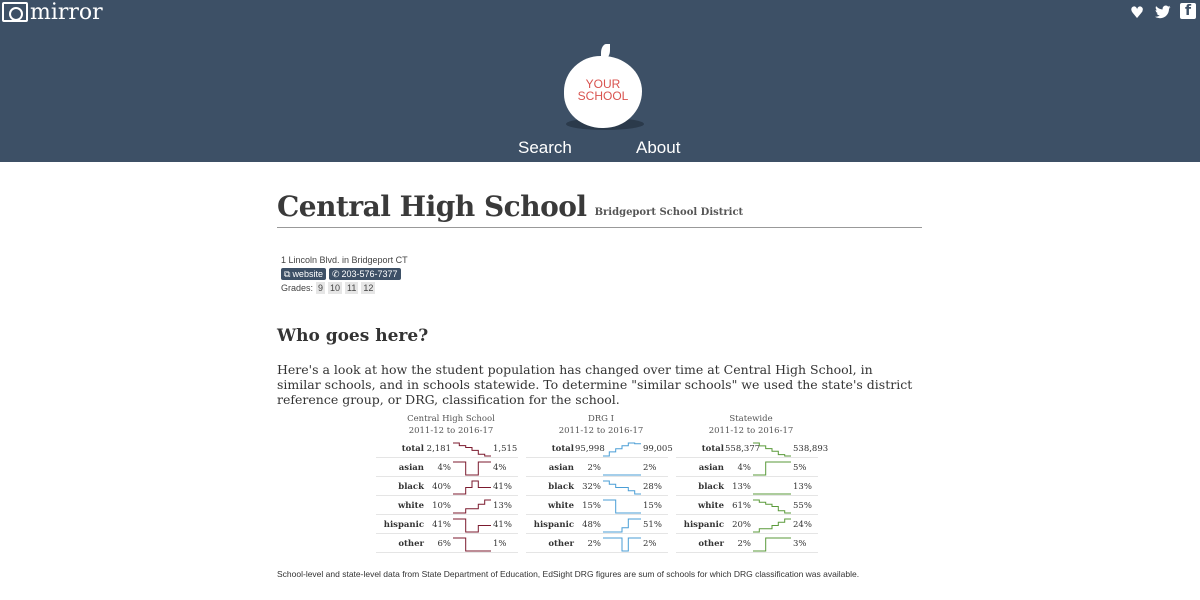 The width and height of the screenshot is (1200, 600). What do you see at coordinates (335, 288) in the screenshot?
I see `grade-badge: 10` at bounding box center [335, 288].